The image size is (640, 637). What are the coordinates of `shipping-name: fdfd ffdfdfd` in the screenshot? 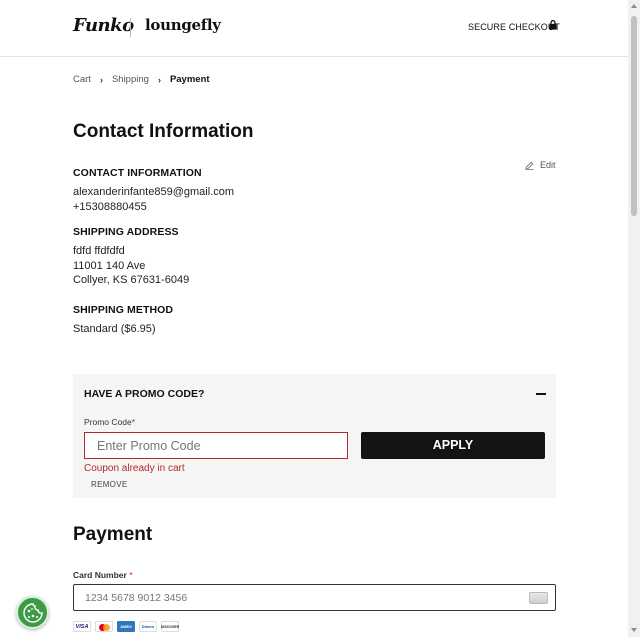 It's located at (99, 251).